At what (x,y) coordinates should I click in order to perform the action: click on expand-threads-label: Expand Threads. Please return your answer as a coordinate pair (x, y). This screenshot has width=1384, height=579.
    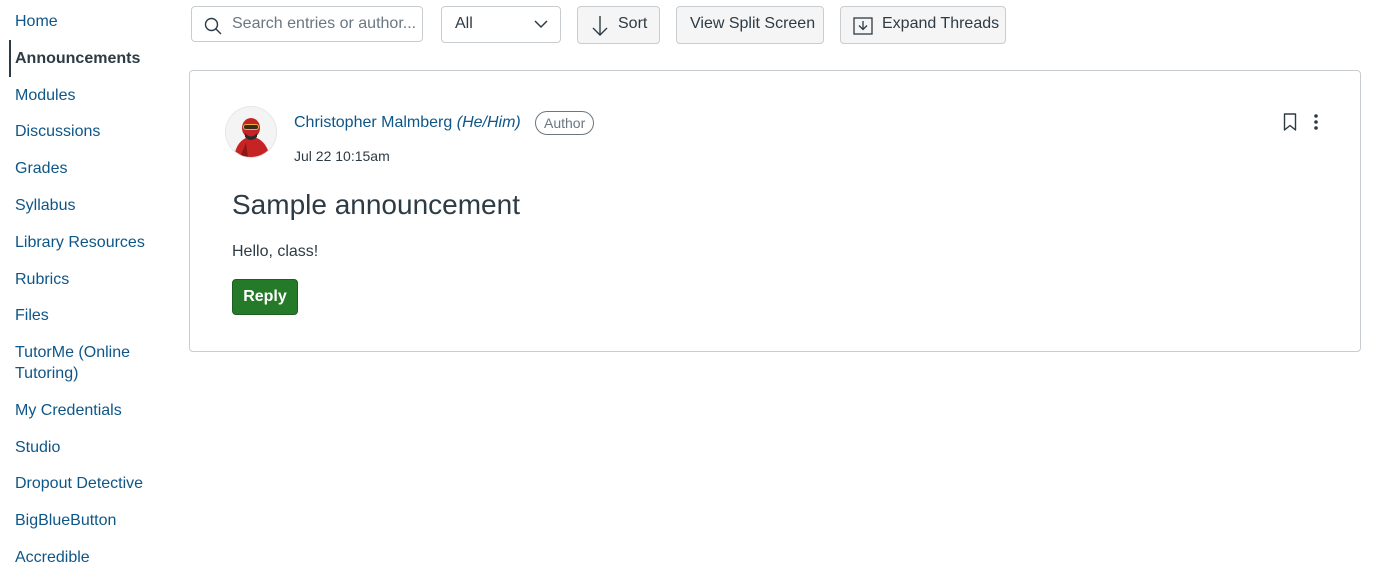
    Looking at the image, I should click on (941, 23).